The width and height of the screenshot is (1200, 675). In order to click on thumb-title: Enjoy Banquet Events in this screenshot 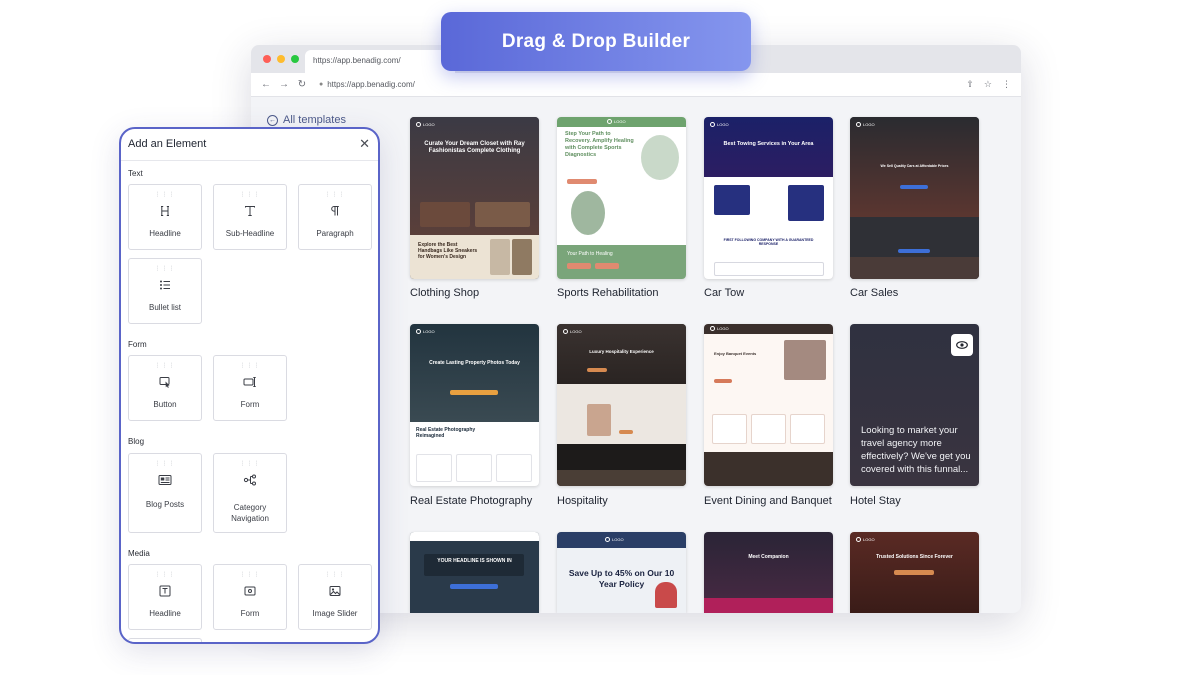, I will do `click(735, 353)`.